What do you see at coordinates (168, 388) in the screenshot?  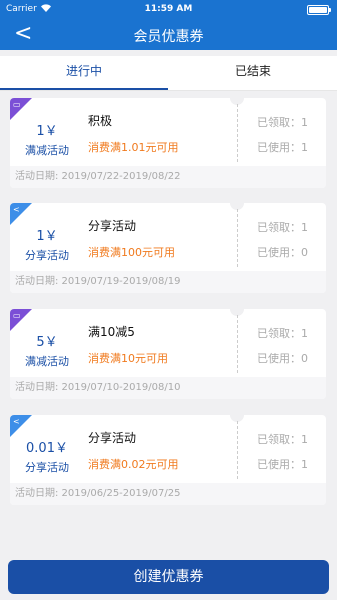 I see `coupon-date: 活动日期: 2019/07/10-2019/08/10` at bounding box center [168, 388].